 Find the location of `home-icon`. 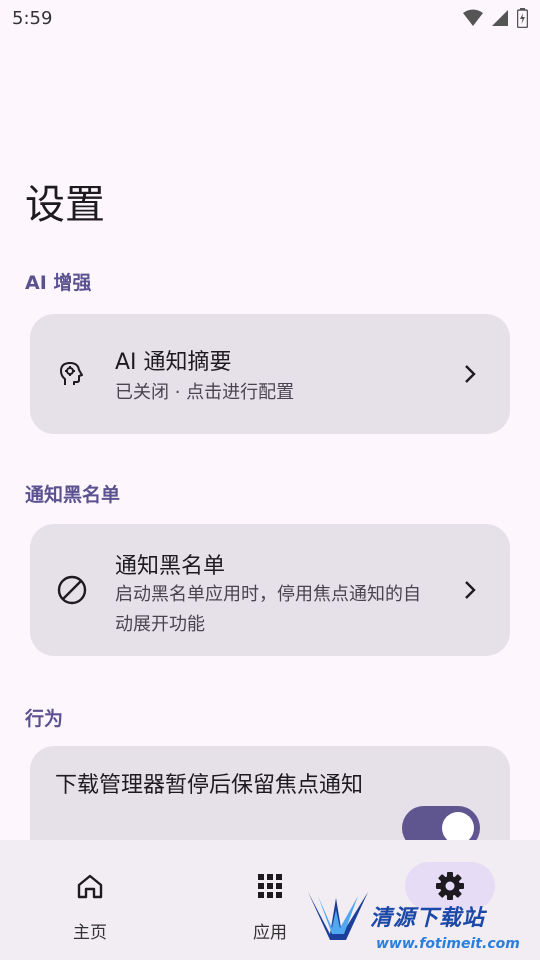

home-icon is located at coordinates (90, 886).